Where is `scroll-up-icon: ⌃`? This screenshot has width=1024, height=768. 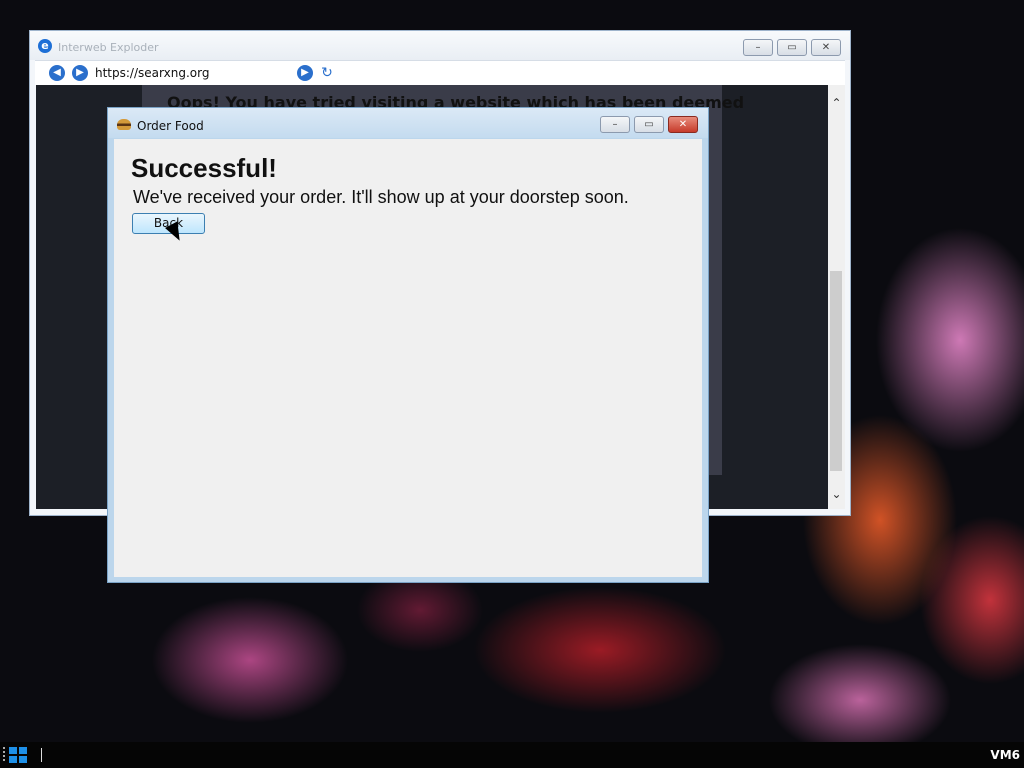
scroll-up-icon: ⌃ is located at coordinates (836, 103).